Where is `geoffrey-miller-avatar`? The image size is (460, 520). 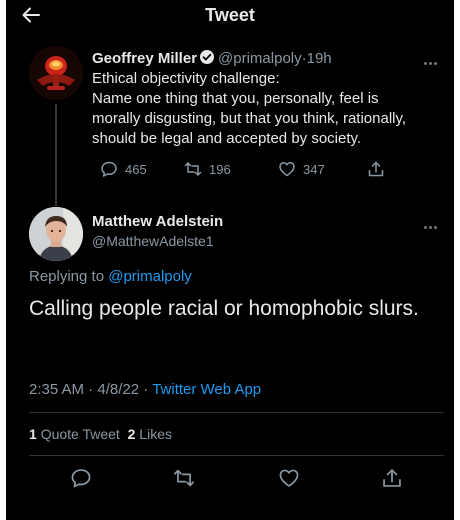 geoffrey-miller-avatar is located at coordinates (56, 73).